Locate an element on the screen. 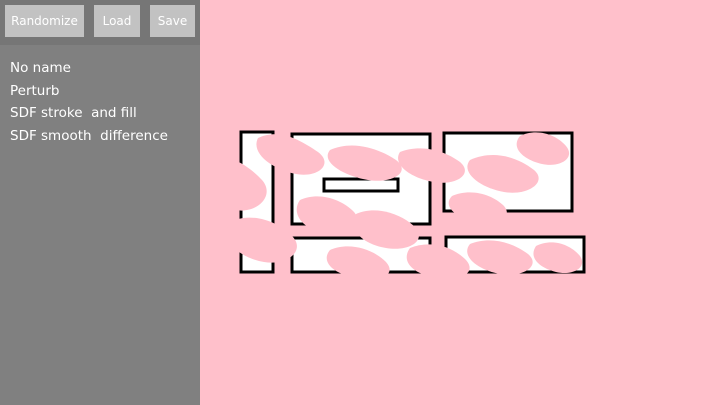  toolbar: Randomize Load Save is located at coordinates (100, 22).